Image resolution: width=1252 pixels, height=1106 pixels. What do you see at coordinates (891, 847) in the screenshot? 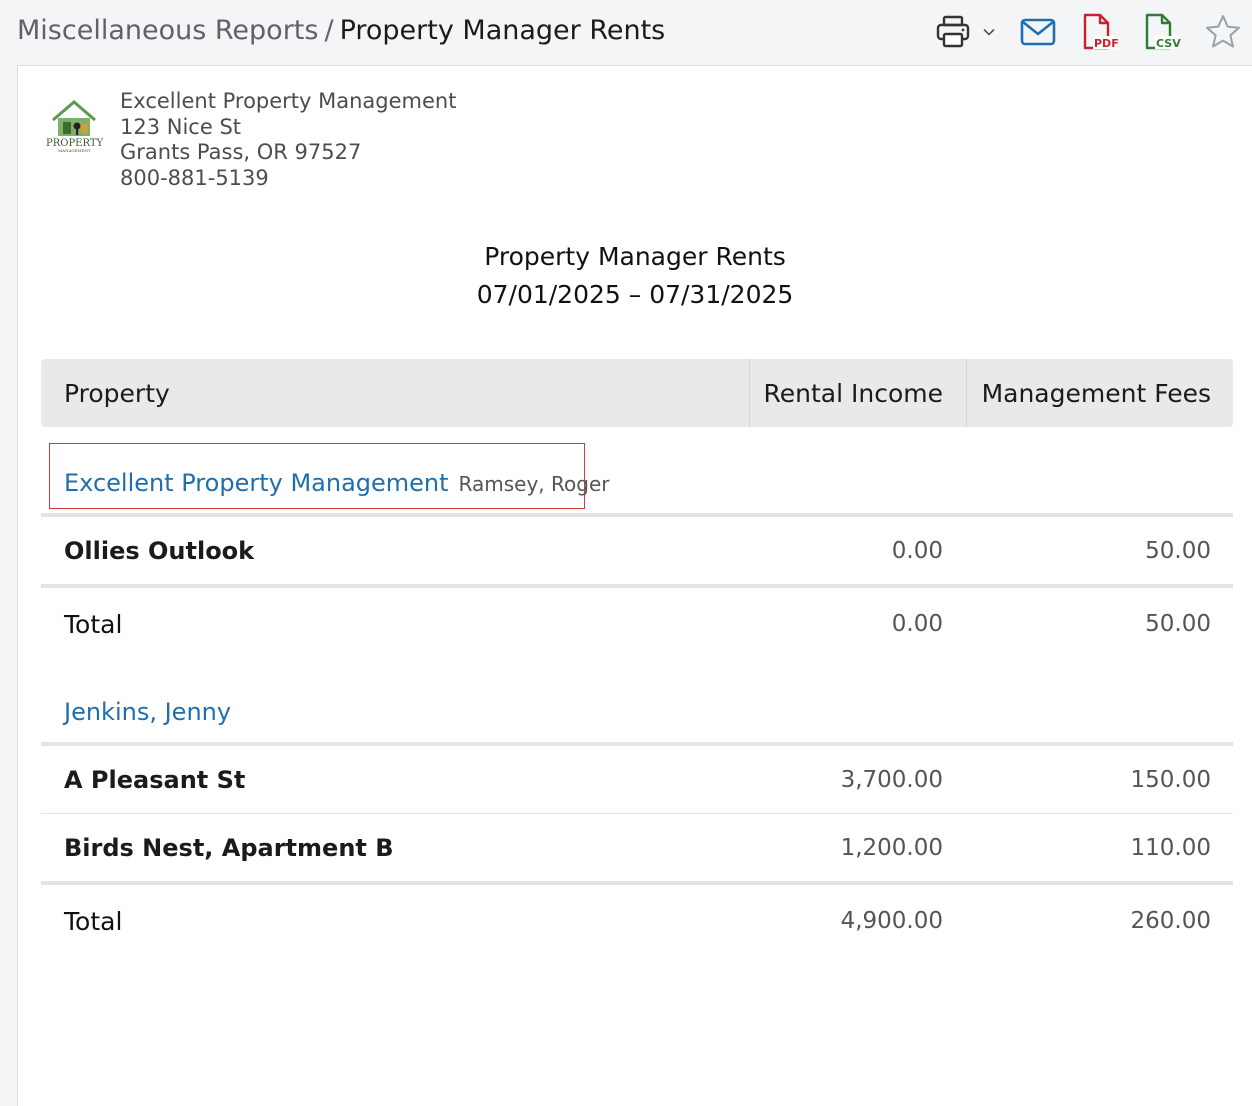
I see `rental-income-value: 1,200.00` at bounding box center [891, 847].